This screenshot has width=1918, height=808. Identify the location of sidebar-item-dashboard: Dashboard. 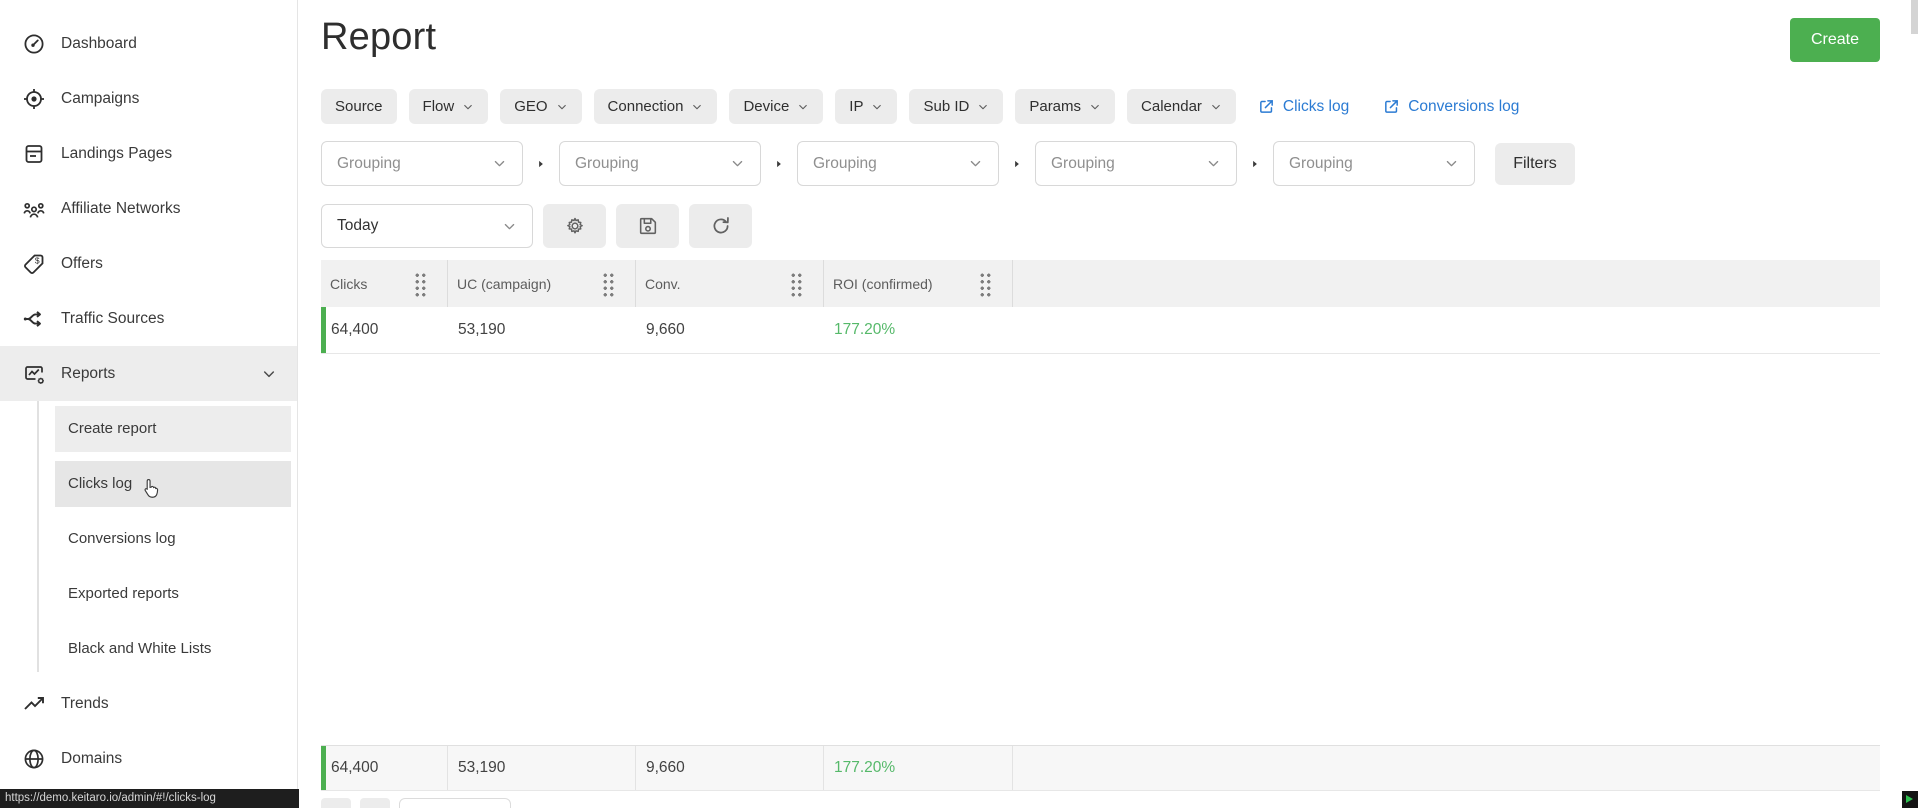
(148, 43).